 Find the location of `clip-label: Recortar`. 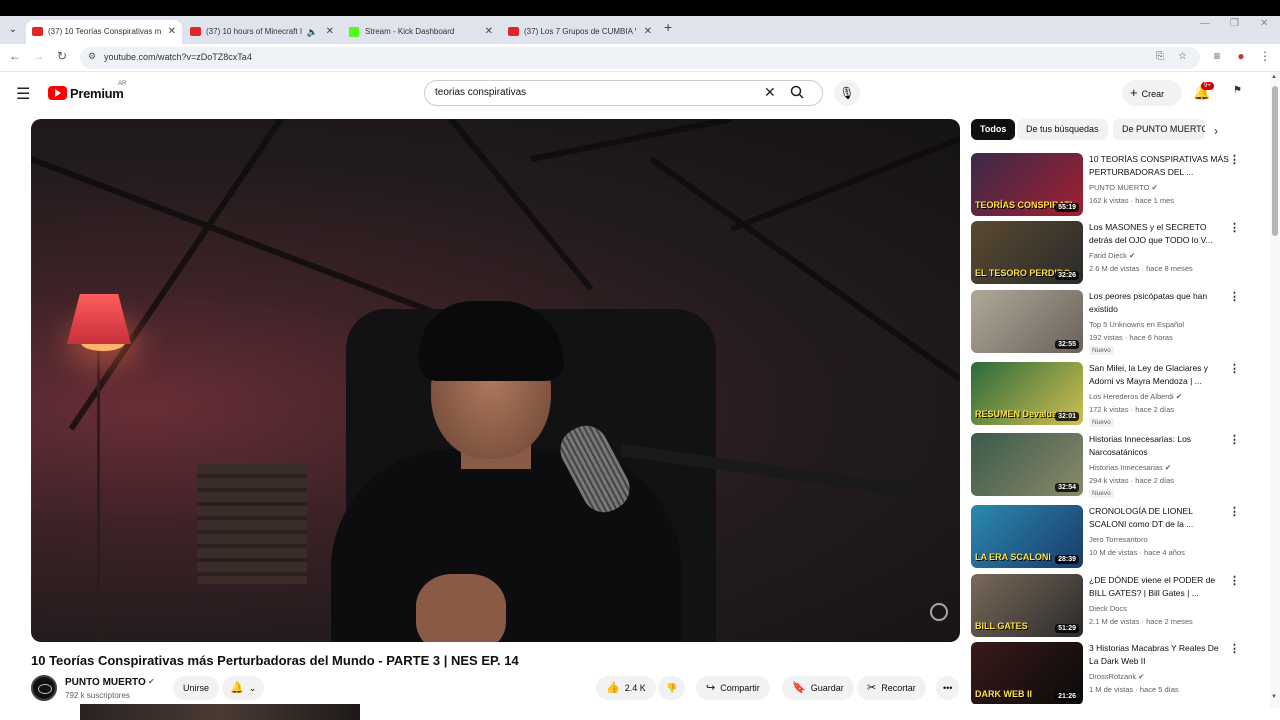

clip-label: Recortar is located at coordinates (898, 688).